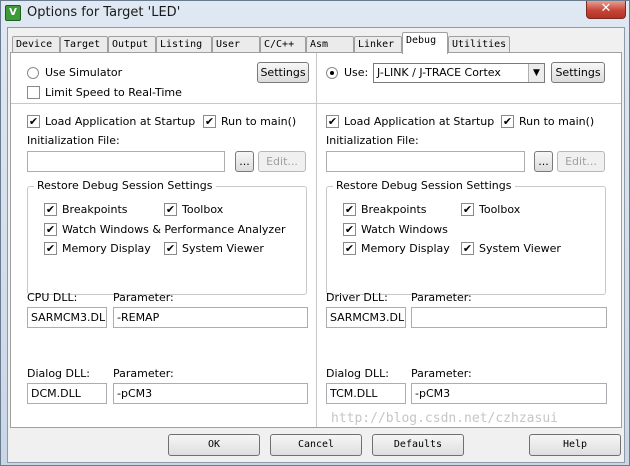 The height and width of the screenshot is (466, 630). What do you see at coordinates (163, 103) in the screenshot?
I see `left-separator` at bounding box center [163, 103].